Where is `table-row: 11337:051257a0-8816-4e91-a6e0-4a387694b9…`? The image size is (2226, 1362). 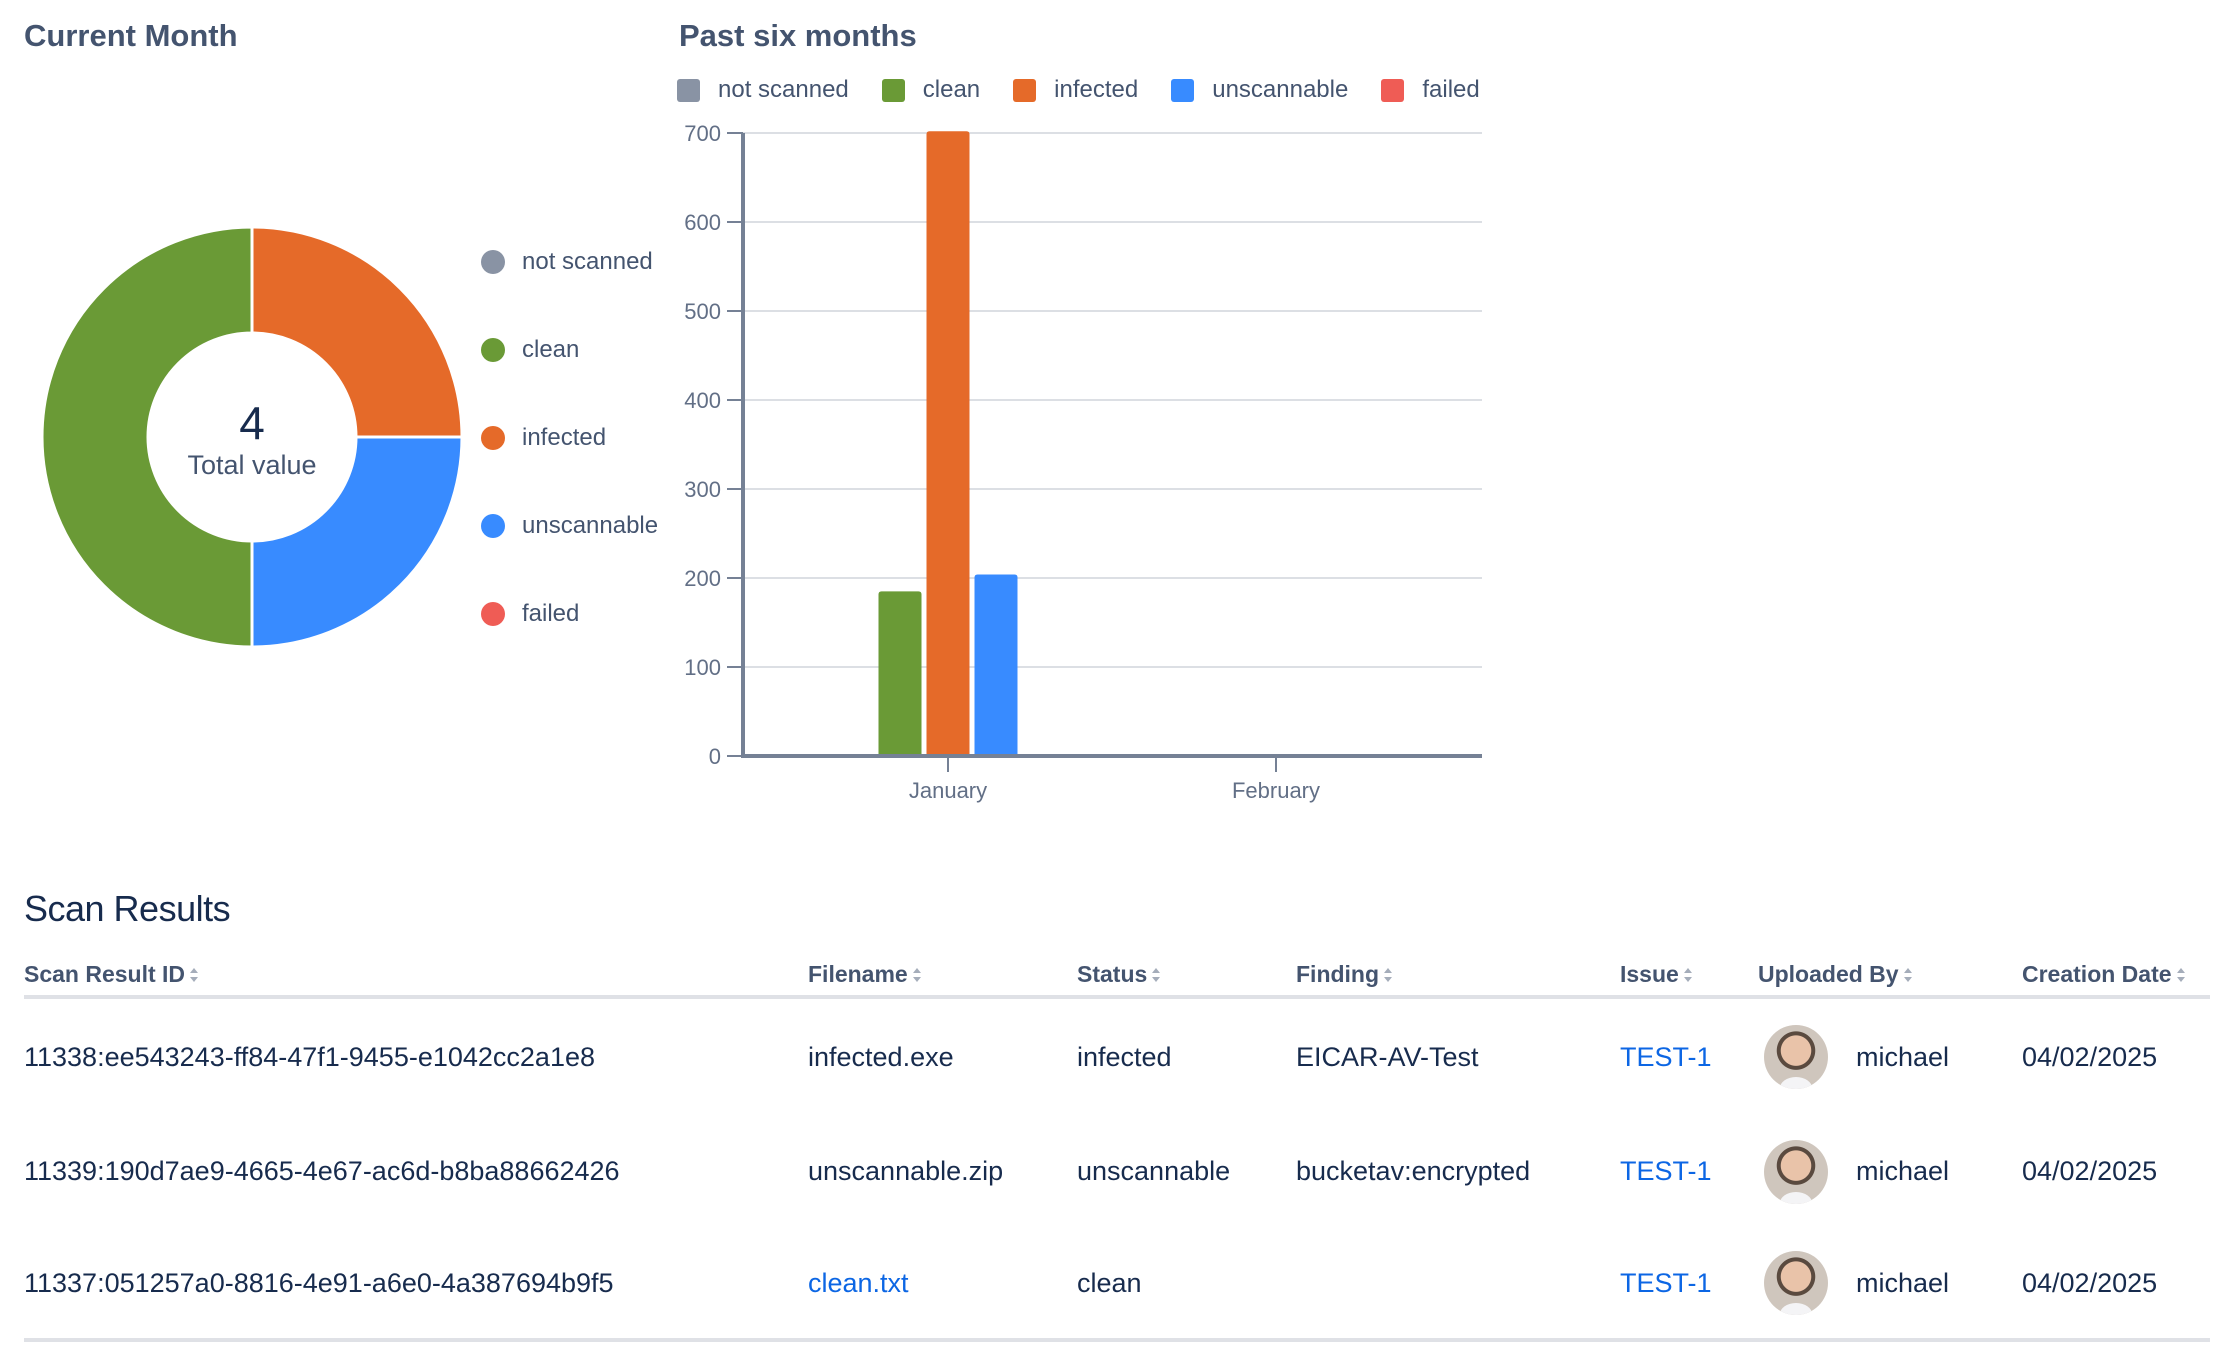 table-row: 11337:051257a0-8816-4e91-a6e0-4a387694b9… is located at coordinates (1117, 1285).